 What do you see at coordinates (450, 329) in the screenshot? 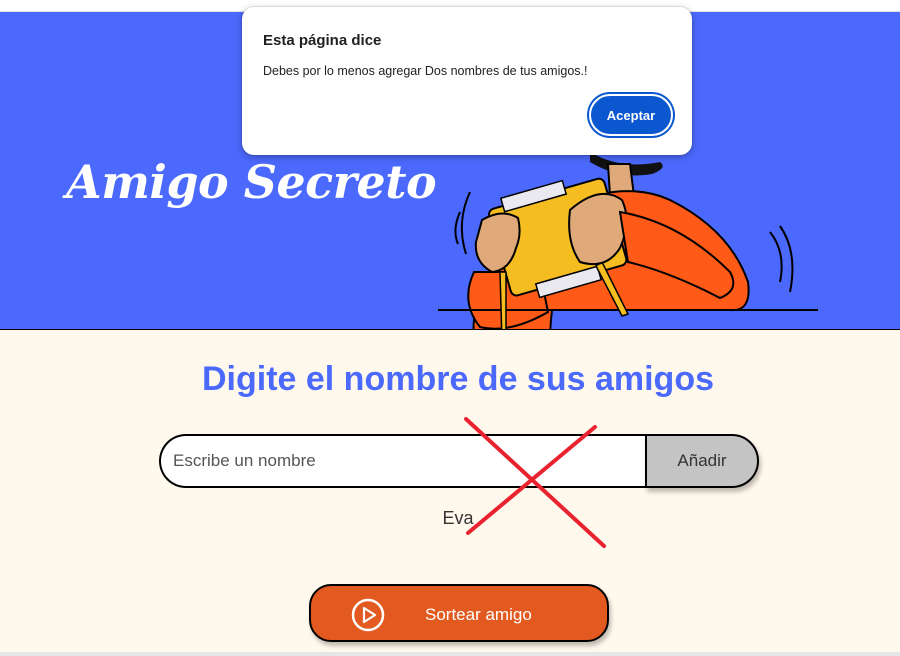
I see `hero-divider` at bounding box center [450, 329].